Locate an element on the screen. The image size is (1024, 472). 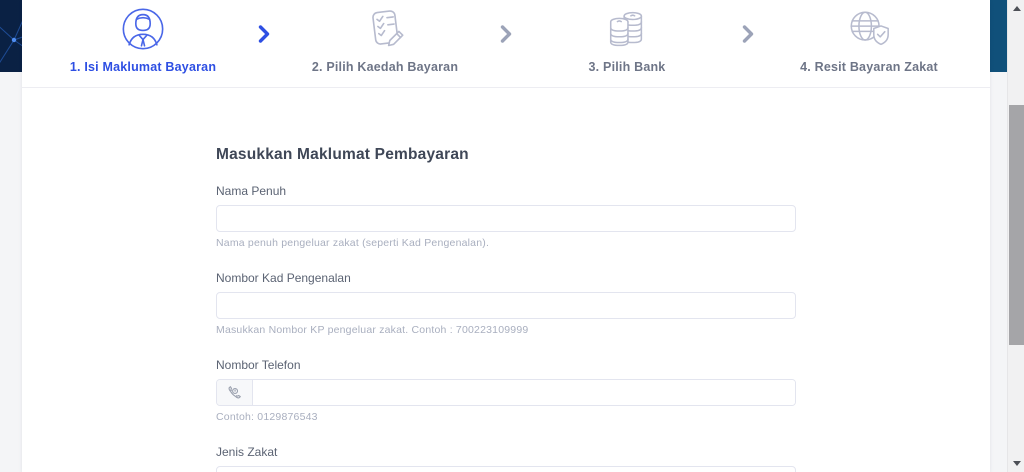
field-group-jenis-zakat: Jenis Zakat Sila Pilih Jenis Pembayaran is located at coordinates (506, 458).